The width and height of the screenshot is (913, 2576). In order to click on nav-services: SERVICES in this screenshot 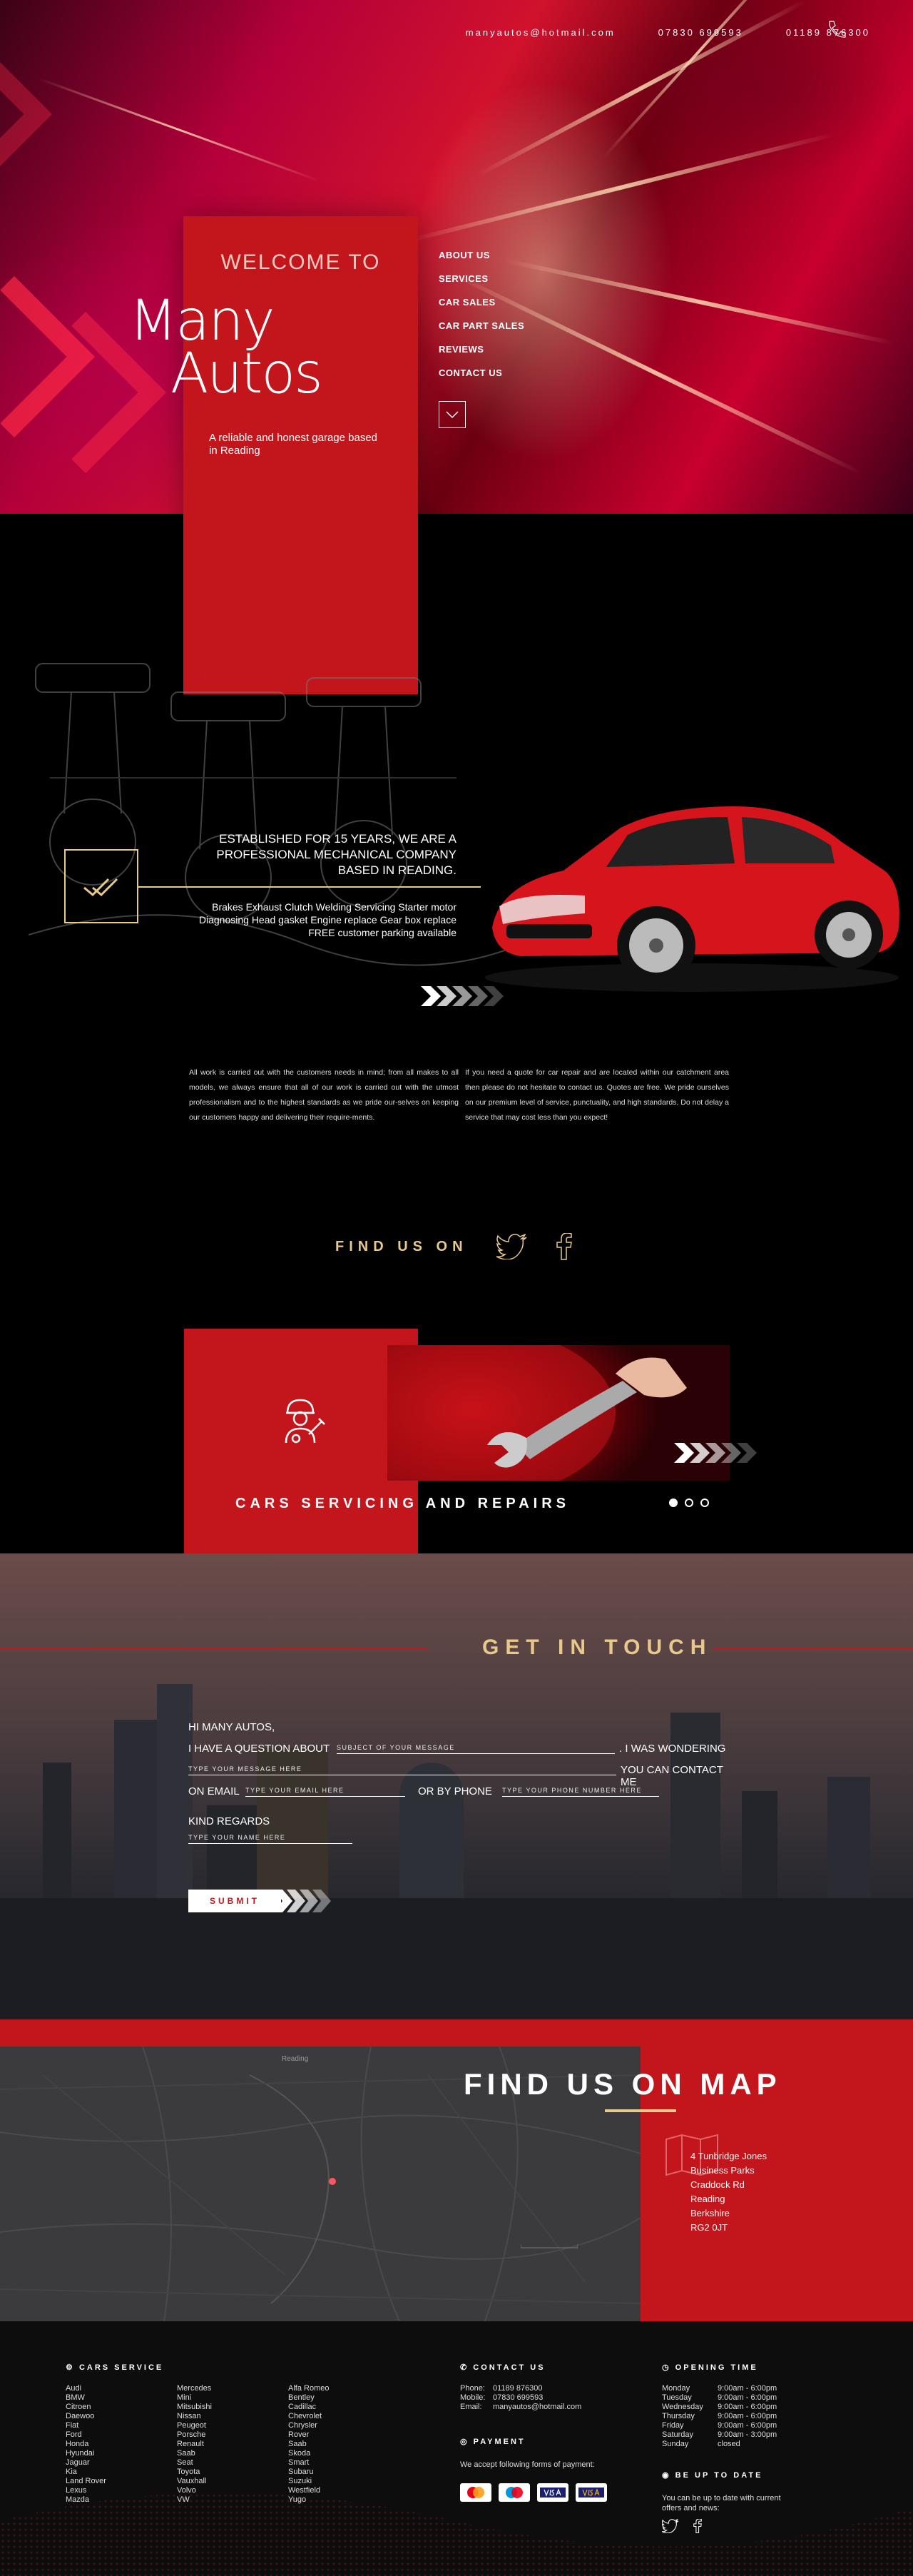, I will do `click(481, 278)`.